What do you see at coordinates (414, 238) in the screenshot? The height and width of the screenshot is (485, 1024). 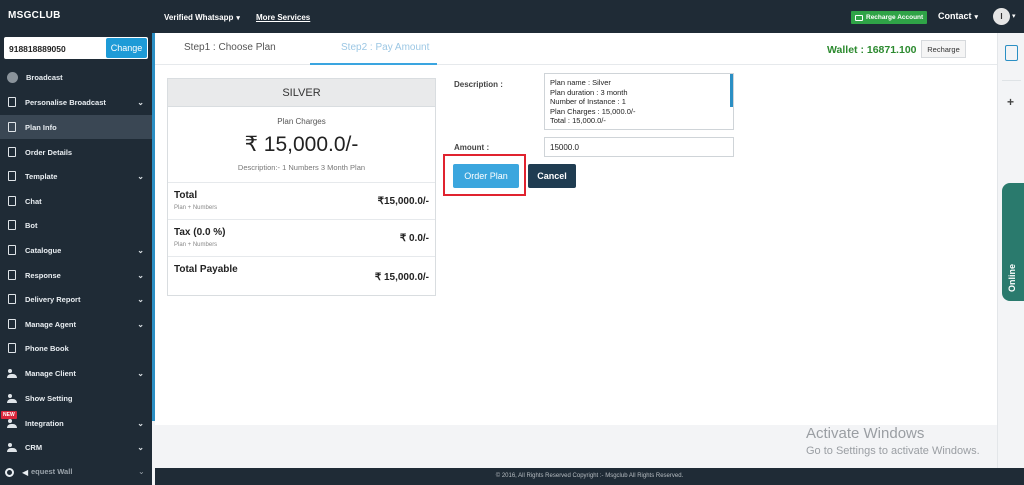 I see `row-value: ₹ 0.0/-` at bounding box center [414, 238].